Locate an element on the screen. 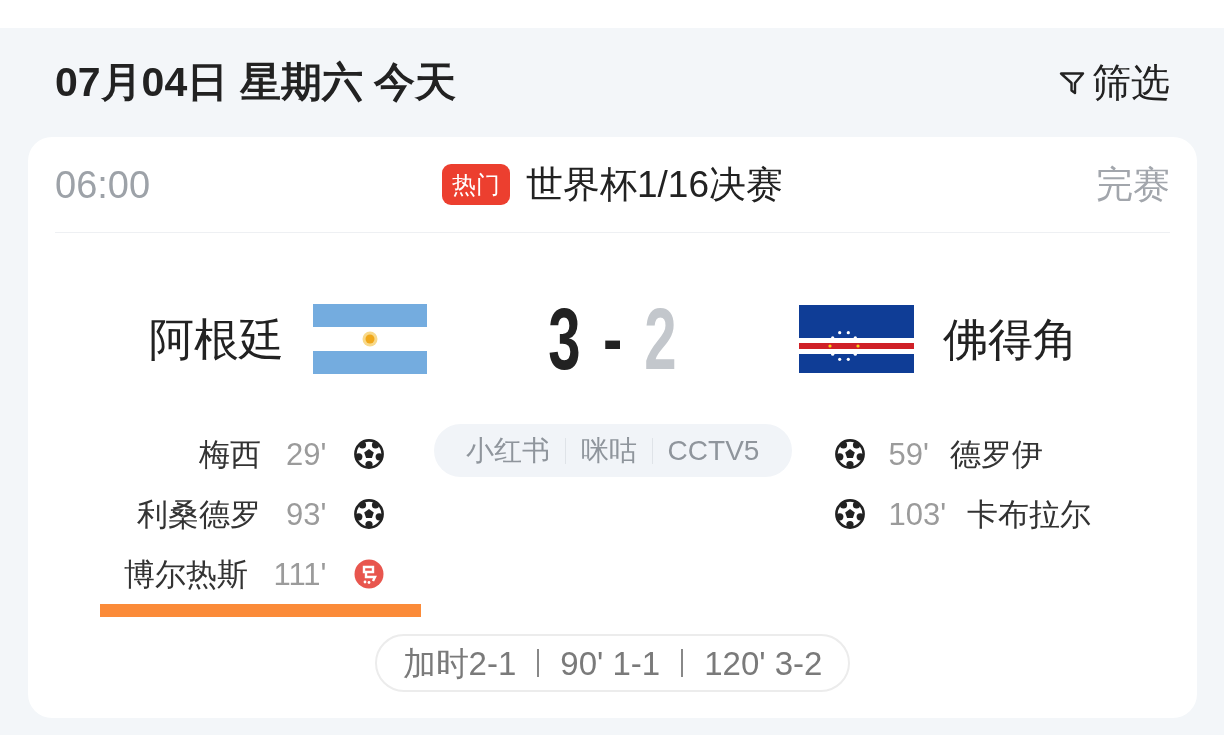  filter-button: 筛选 is located at coordinates (1114, 82).